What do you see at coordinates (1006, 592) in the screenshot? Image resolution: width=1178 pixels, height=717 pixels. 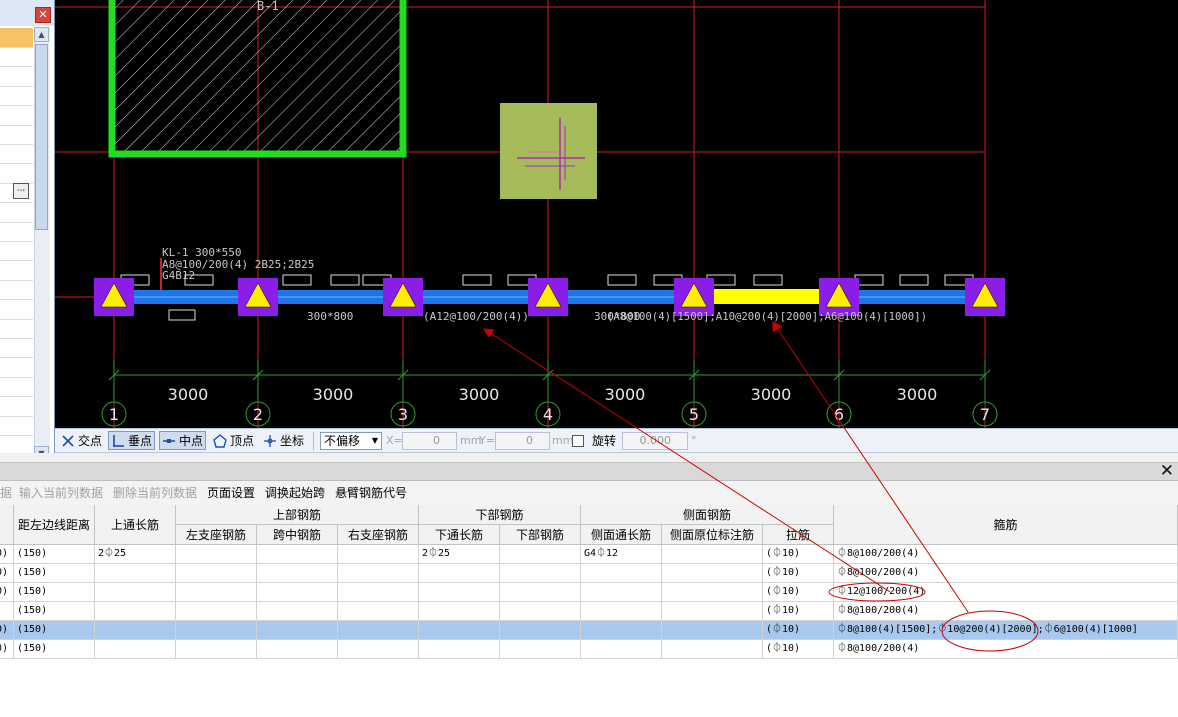 I see `cell-stirrup: ⏀12@100/200(4)` at bounding box center [1006, 592].